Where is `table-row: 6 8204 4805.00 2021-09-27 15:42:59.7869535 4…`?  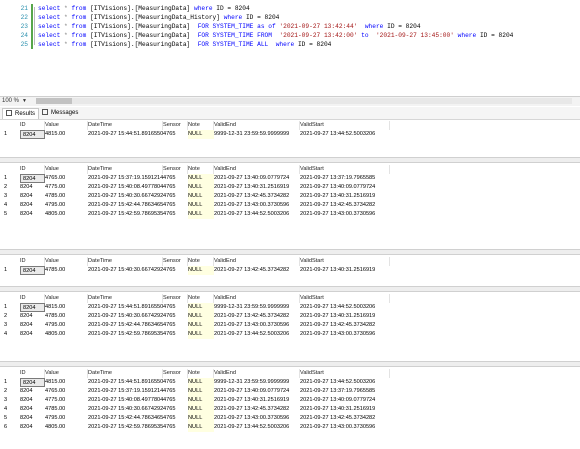
table-row: 6 8204 4805.00 2021-09-27 15:42:59.7869535 4… is located at coordinates (290, 427).